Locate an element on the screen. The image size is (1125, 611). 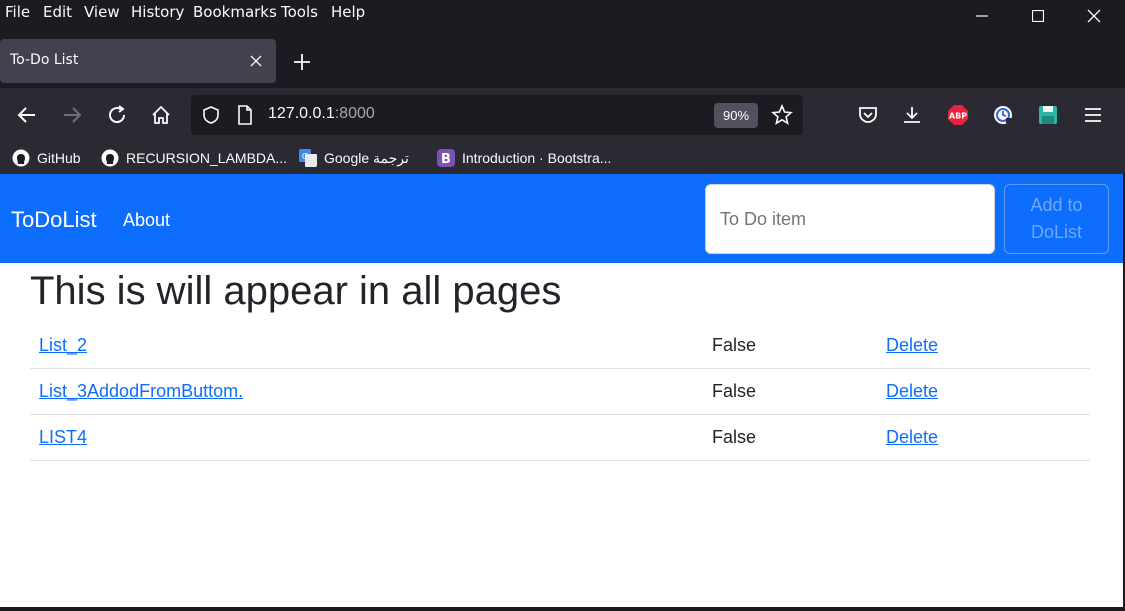
home-button is located at coordinates (161, 115).